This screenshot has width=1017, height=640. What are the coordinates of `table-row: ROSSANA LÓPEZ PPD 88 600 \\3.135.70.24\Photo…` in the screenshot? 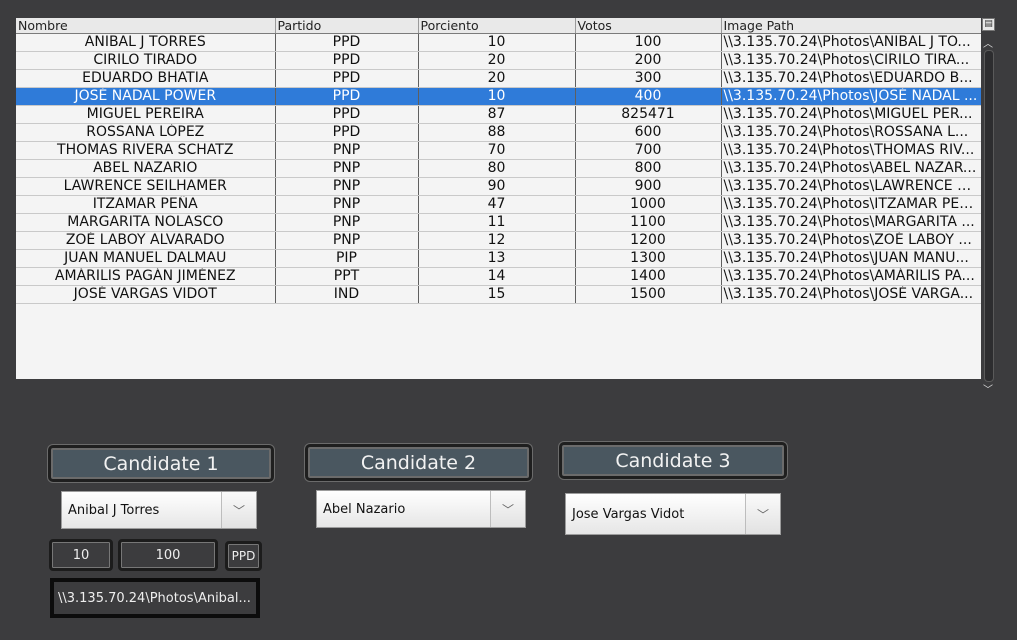 It's located at (498, 132).